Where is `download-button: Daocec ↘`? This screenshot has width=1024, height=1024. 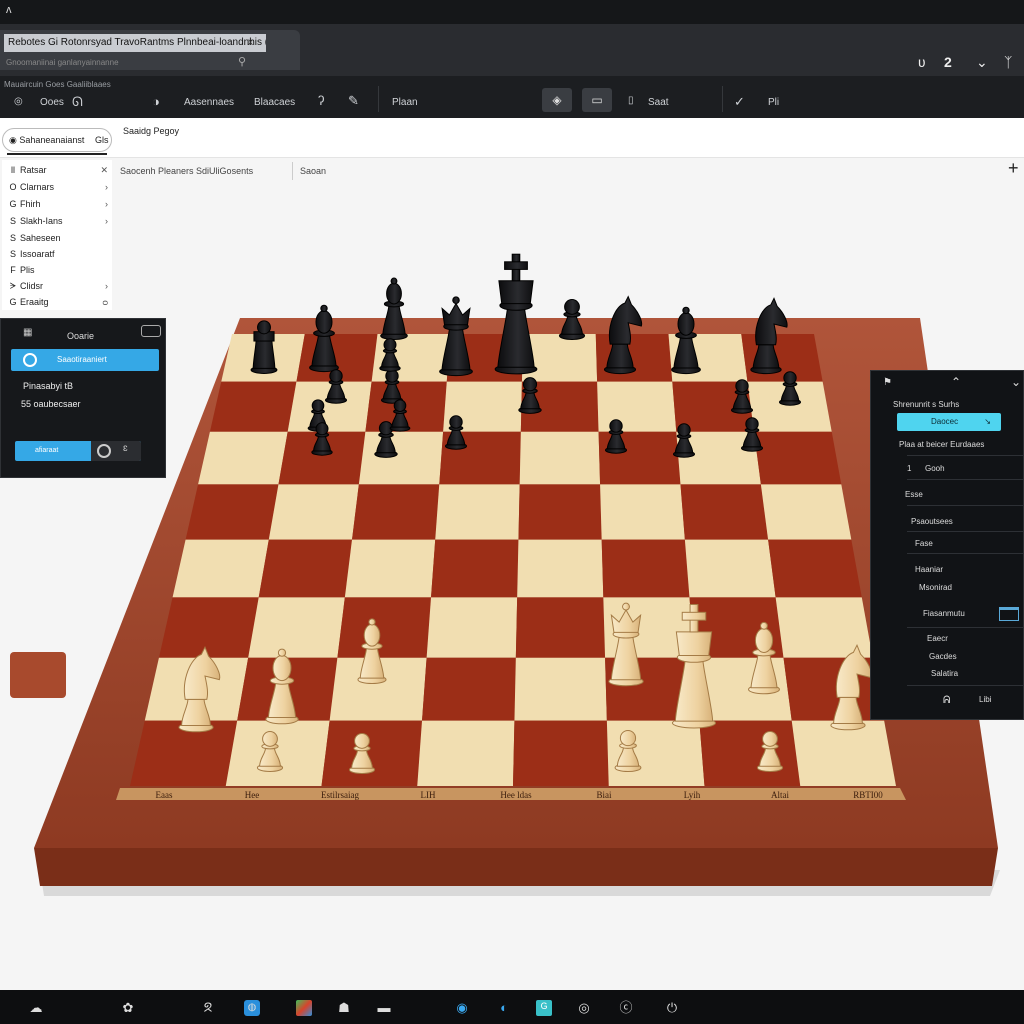 download-button: Daocec ↘ is located at coordinates (949, 422).